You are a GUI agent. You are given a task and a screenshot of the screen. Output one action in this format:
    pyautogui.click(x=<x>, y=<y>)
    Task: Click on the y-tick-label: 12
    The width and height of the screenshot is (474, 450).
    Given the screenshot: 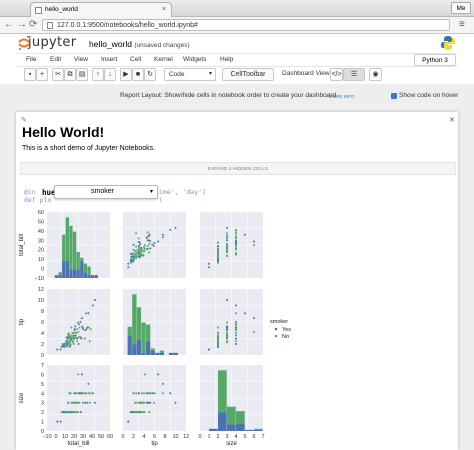 What is the action you would take?
    pyautogui.click(x=41, y=290)
    